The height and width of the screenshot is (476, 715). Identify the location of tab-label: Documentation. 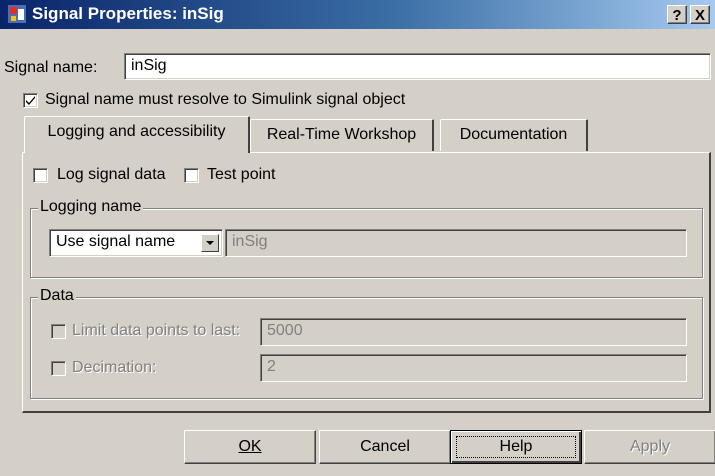
(513, 134).